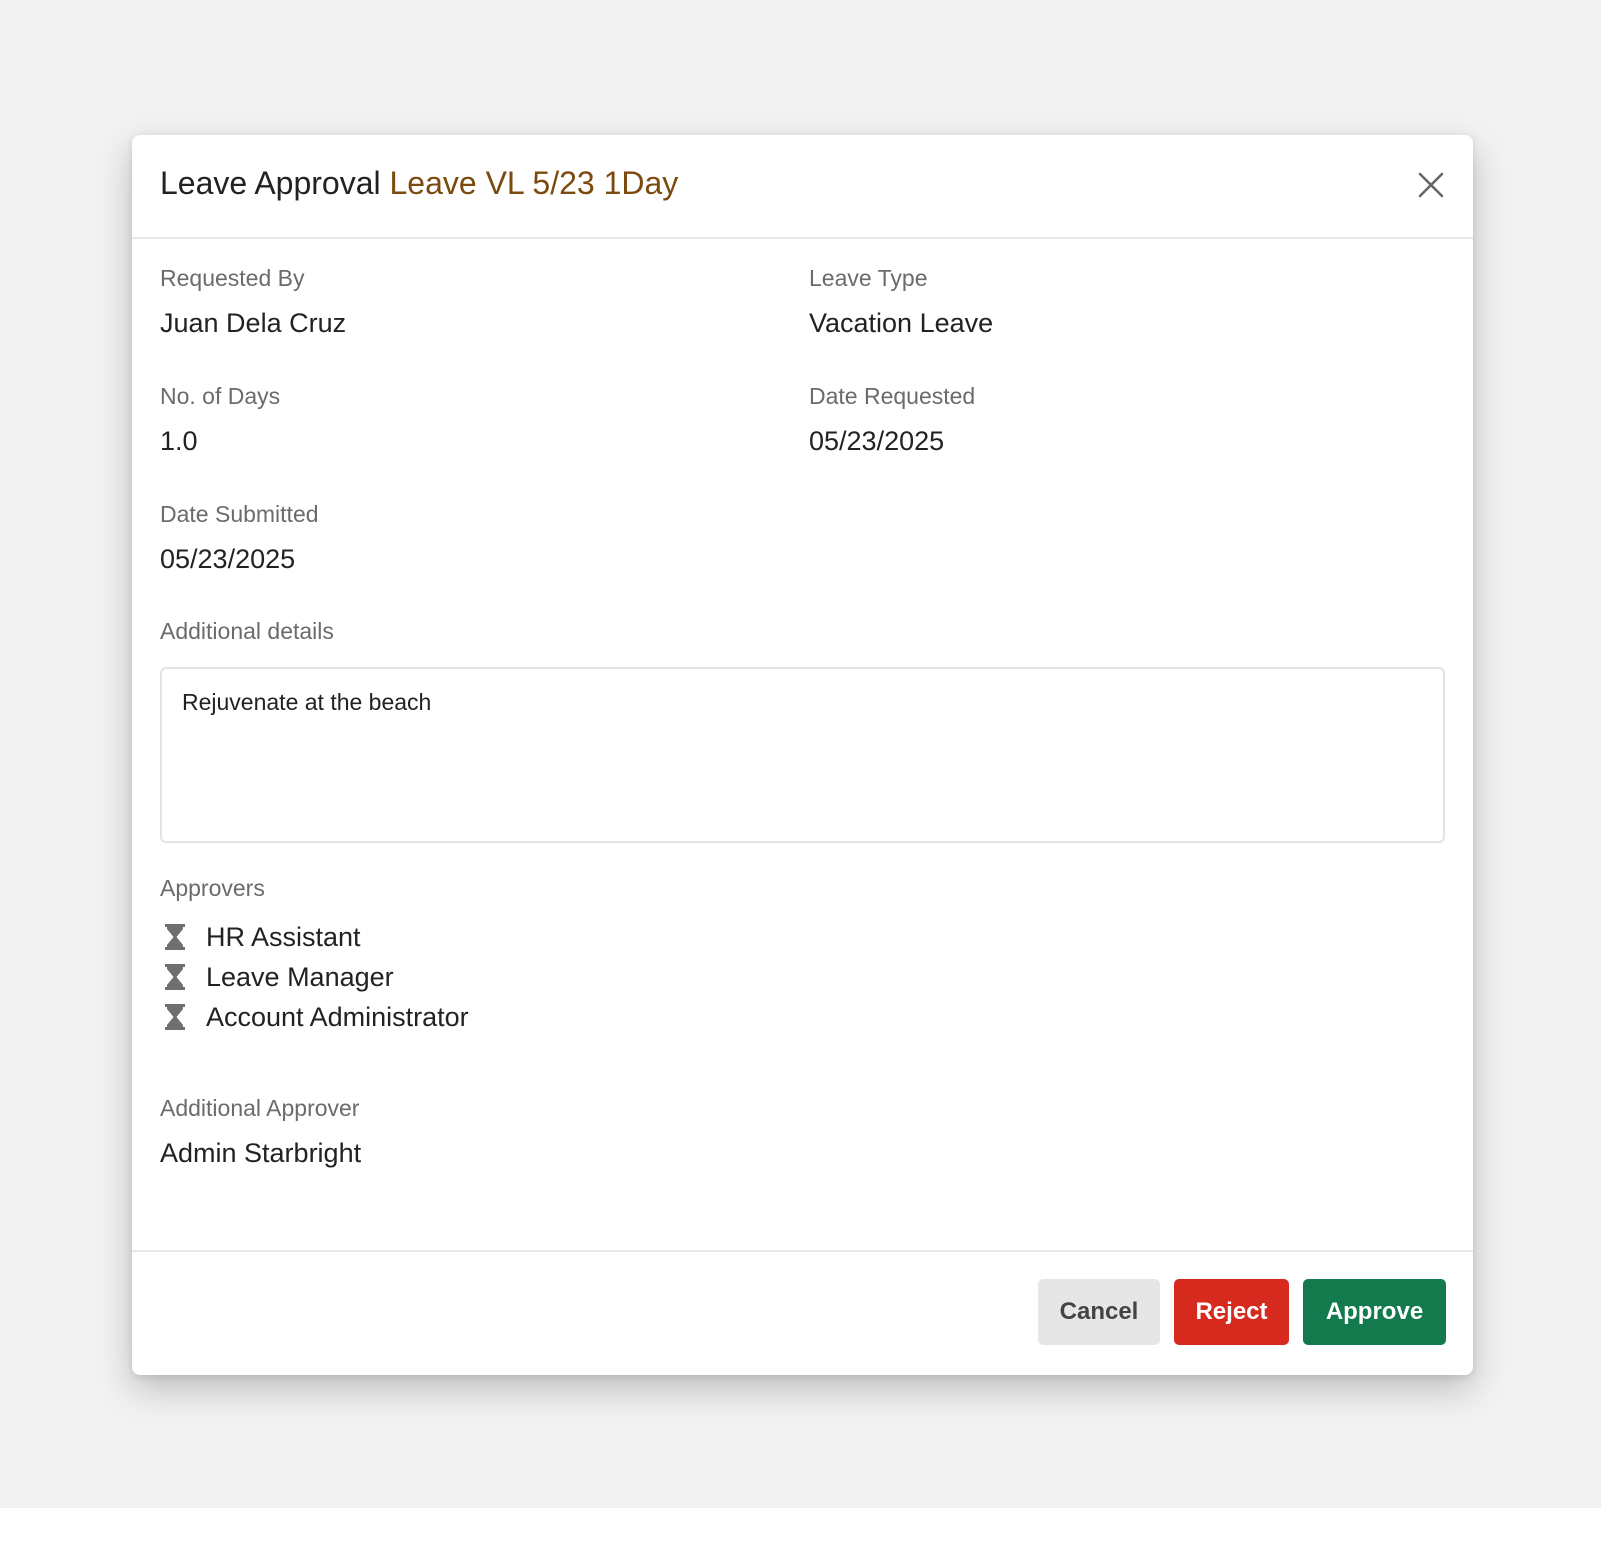 The image size is (1601, 1547). I want to click on reject-button: Reject, so click(1231, 1312).